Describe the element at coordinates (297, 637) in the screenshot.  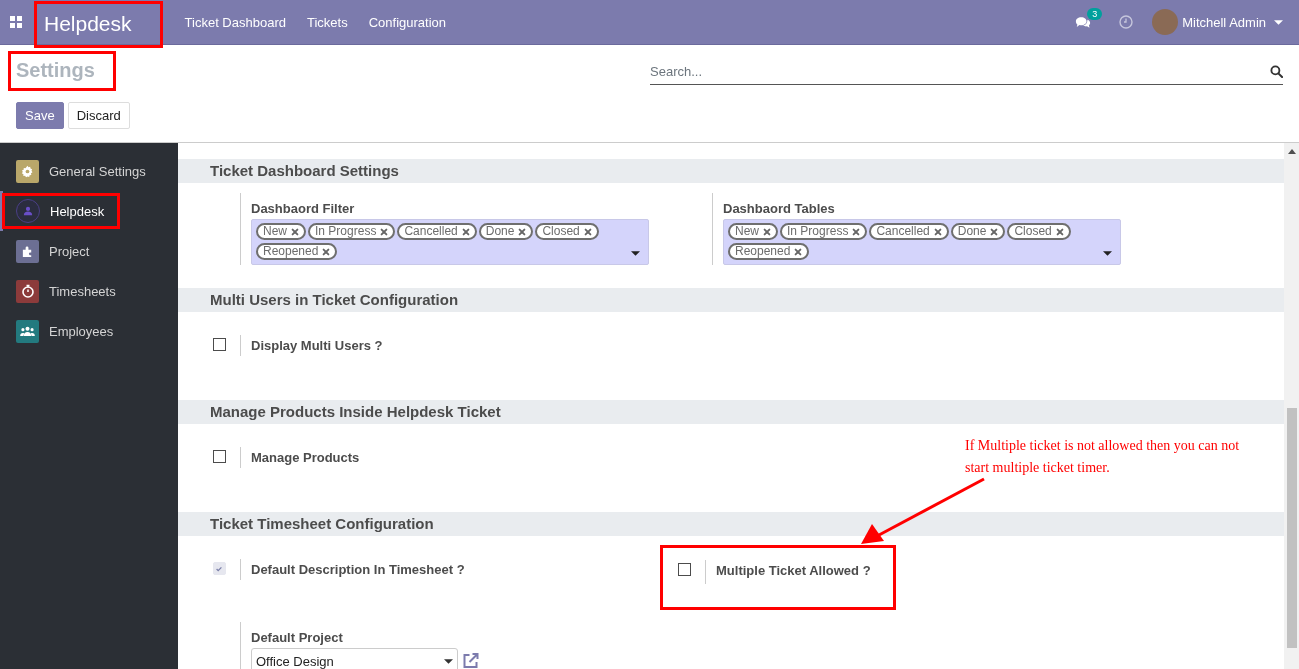
I see `setting-label: Default Project` at that location.